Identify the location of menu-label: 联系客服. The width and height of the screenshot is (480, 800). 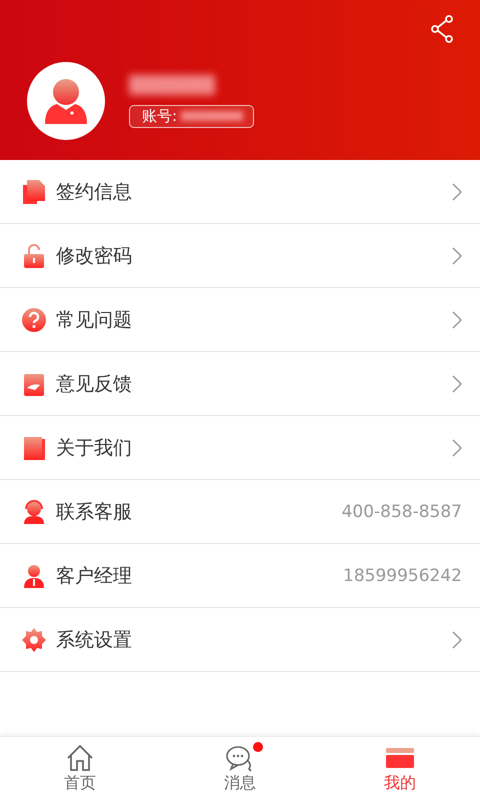
(94, 512).